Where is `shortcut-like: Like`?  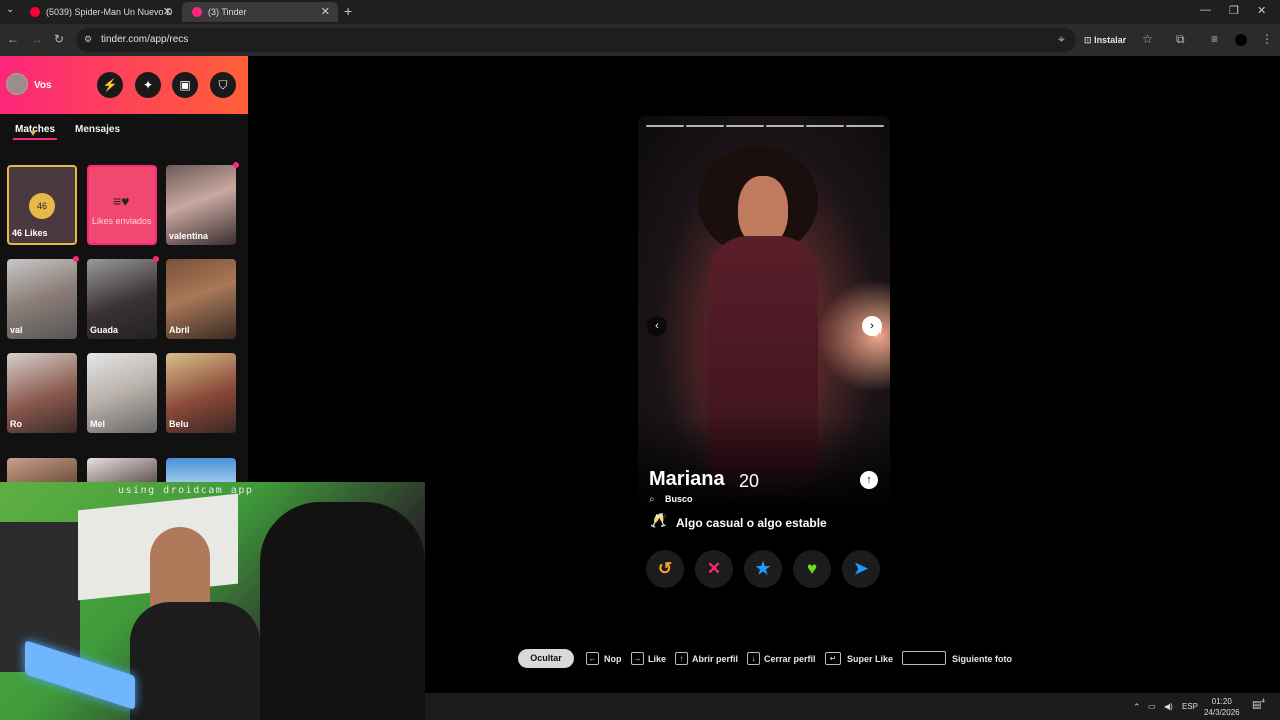 shortcut-like: Like is located at coordinates (657, 659).